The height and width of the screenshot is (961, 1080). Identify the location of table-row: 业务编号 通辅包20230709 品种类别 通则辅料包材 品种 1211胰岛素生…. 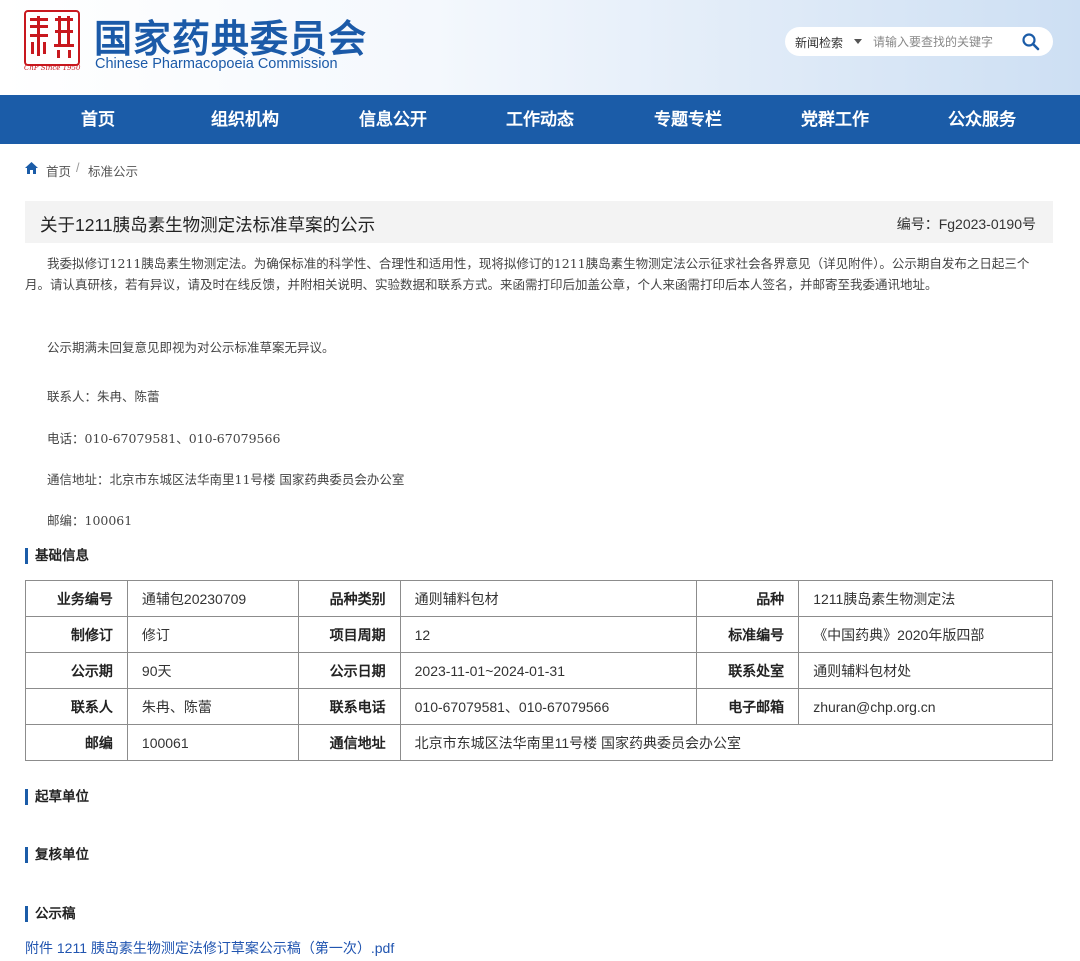
(539, 598).